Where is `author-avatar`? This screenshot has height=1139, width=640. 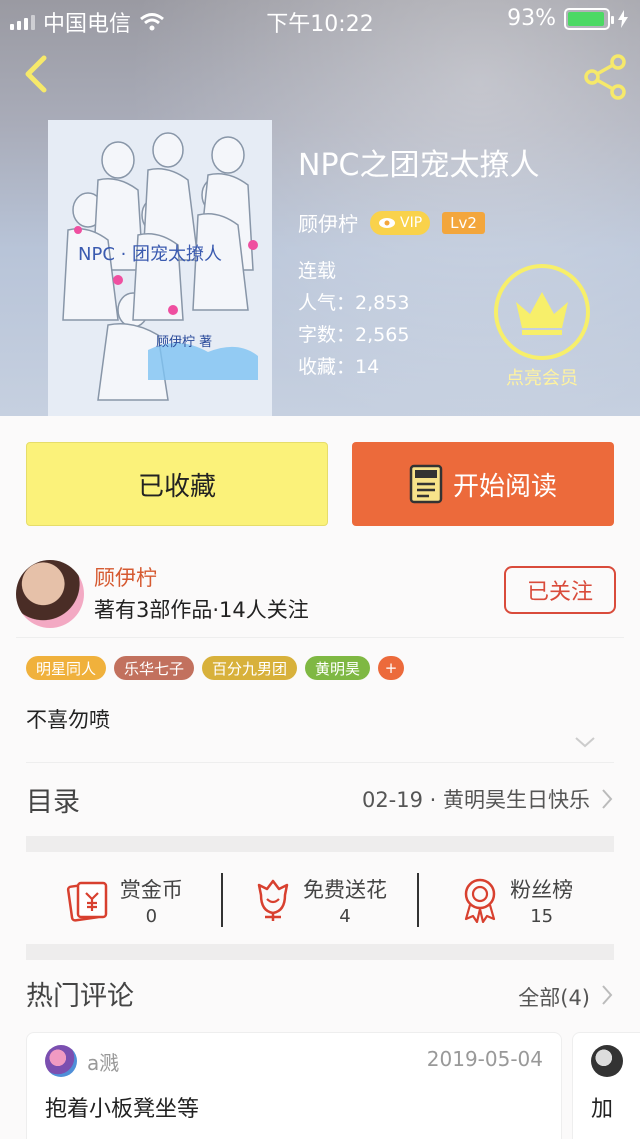
author-avatar is located at coordinates (50, 594).